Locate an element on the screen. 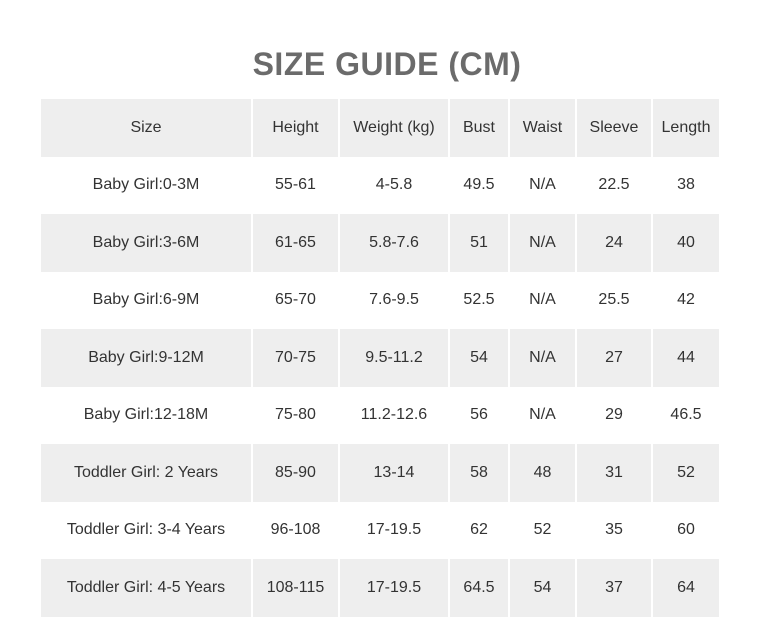  cell-bust: 54 is located at coordinates (479, 358).